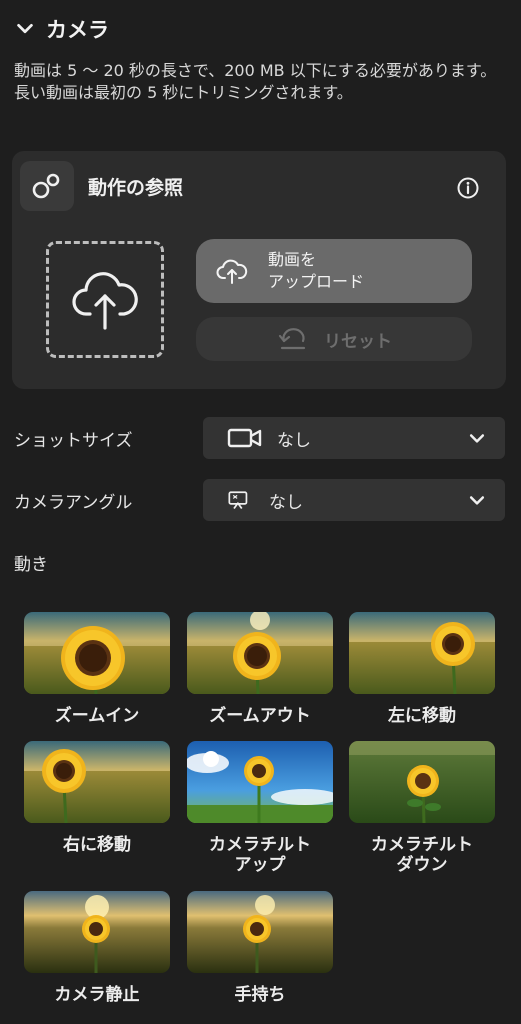 The image size is (521, 1024). Describe the element at coordinates (316, 270) in the screenshot. I see `upload-button-label: 動画を アップロード` at that location.